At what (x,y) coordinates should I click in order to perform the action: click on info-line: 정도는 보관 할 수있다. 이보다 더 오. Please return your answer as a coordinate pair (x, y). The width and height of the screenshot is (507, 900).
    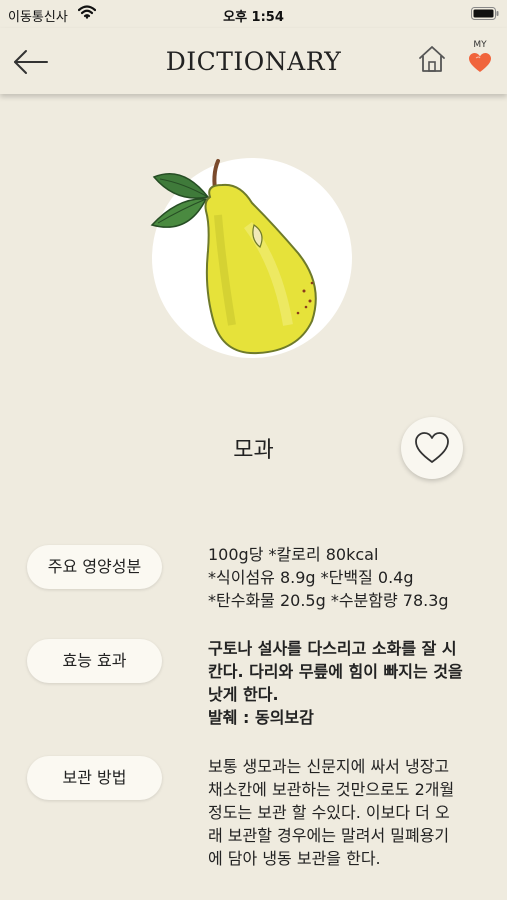
    Looking at the image, I should click on (329, 812).